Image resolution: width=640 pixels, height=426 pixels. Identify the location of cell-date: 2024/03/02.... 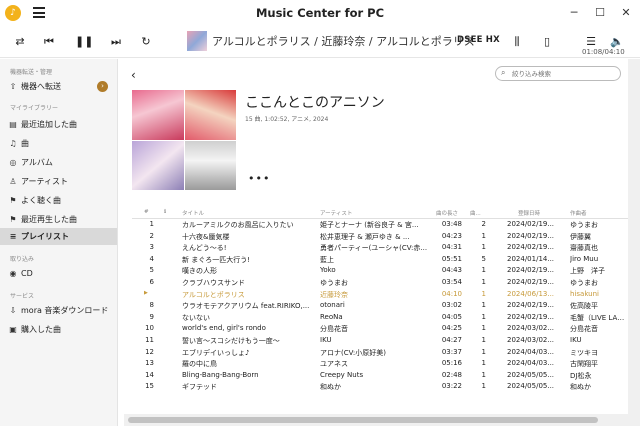
(531, 339).